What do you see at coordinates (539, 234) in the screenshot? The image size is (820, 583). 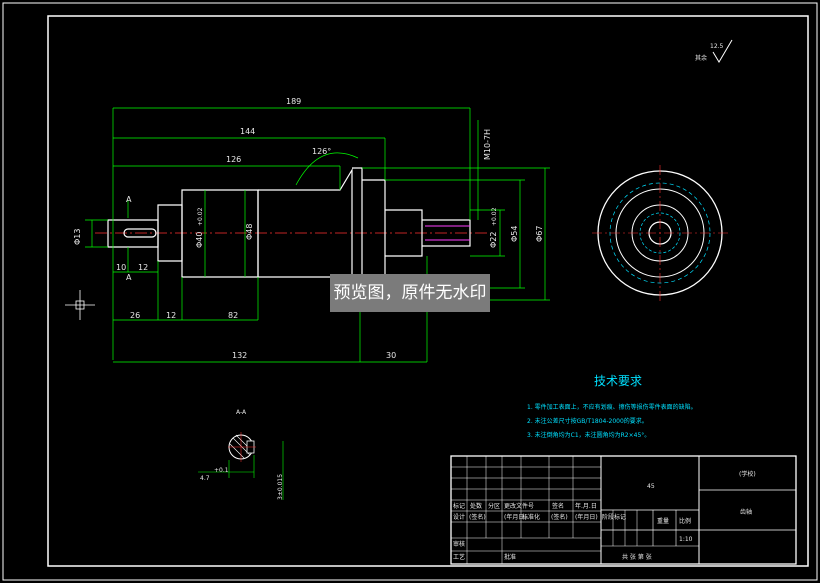 I see `dia-67: Φ67` at bounding box center [539, 234].